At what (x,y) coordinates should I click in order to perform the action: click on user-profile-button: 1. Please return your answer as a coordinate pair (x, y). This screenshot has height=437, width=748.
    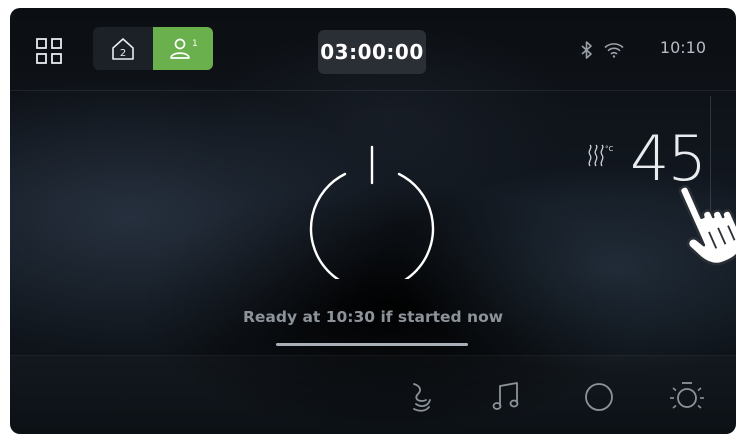
    Looking at the image, I should click on (183, 48).